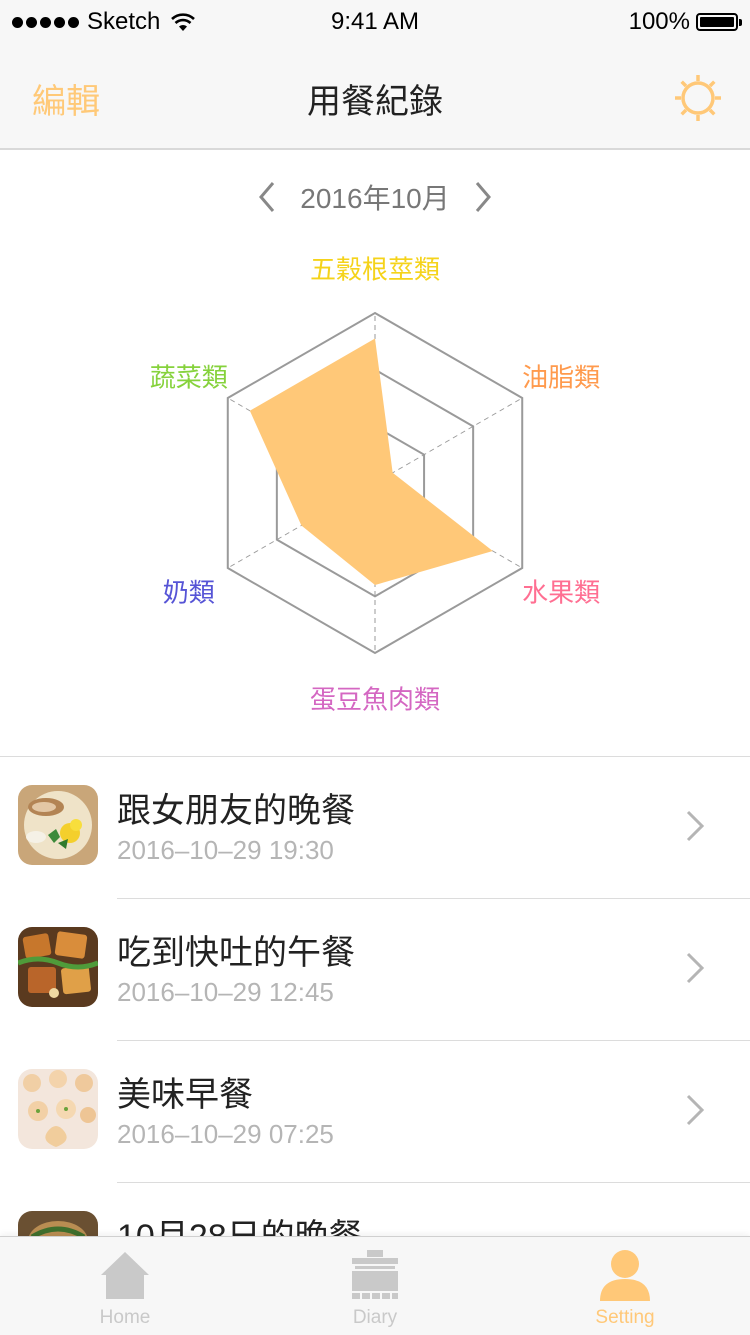 Image resolution: width=750 pixels, height=1335 pixels. Describe the element at coordinates (188, 592) in the screenshot. I see `radar-axis-label: 奶類` at that location.